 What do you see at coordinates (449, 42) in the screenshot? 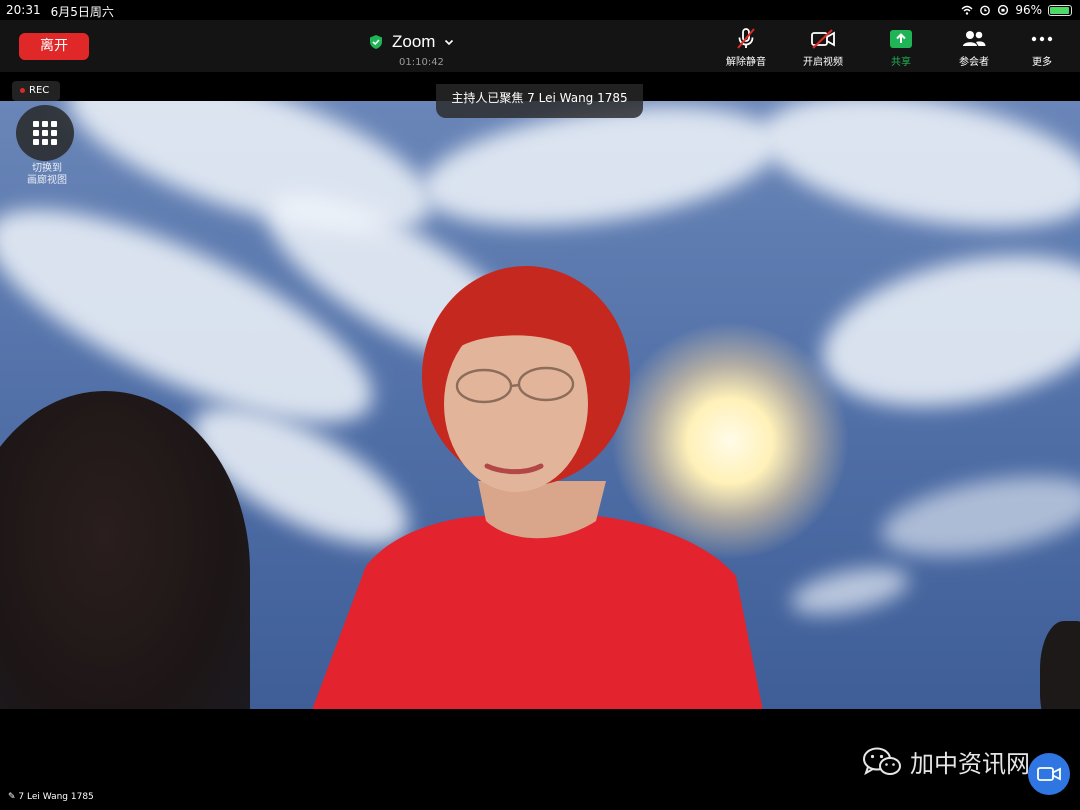
I see `chevron-down-icon` at bounding box center [449, 42].